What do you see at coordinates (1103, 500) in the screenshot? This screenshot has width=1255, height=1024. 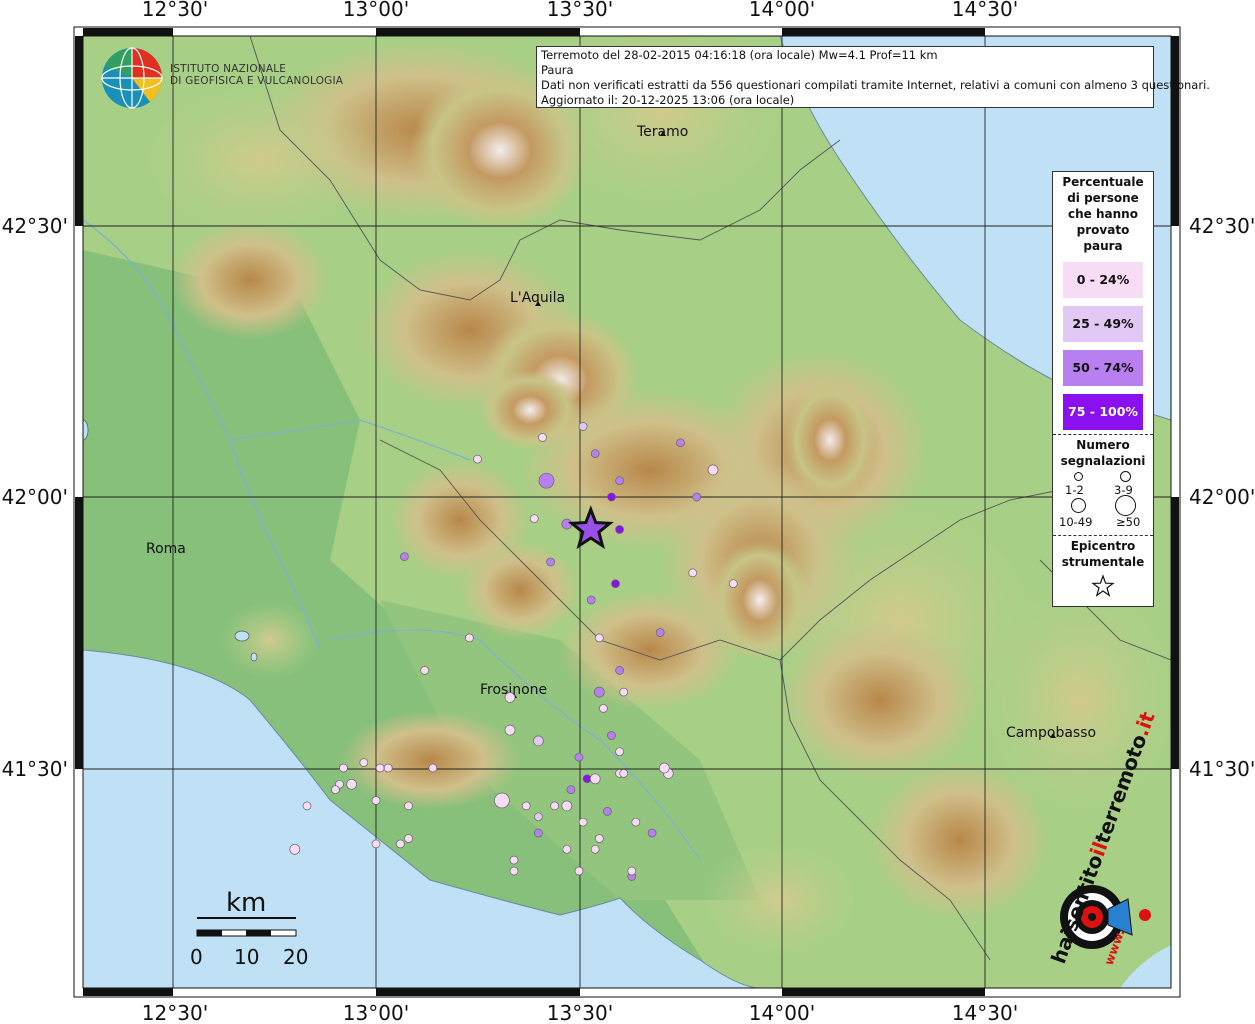 I see `legend-sizes: 1-2 3-9 10-49 ≥50` at bounding box center [1103, 500].